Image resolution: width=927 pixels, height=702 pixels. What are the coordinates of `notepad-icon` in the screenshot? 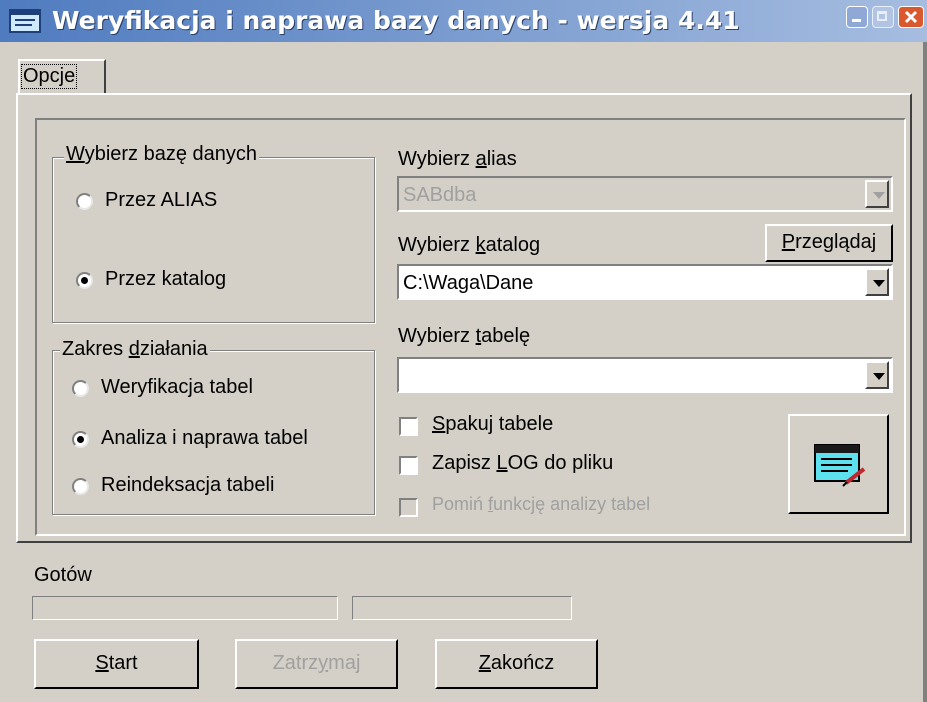 It's located at (840, 465).